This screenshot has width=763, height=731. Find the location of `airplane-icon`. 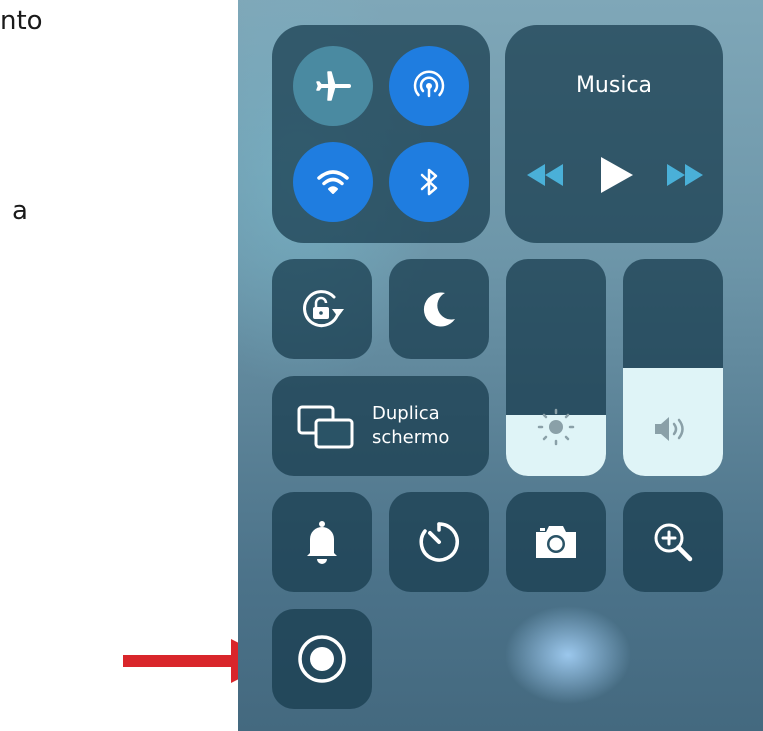

airplane-icon is located at coordinates (333, 86).